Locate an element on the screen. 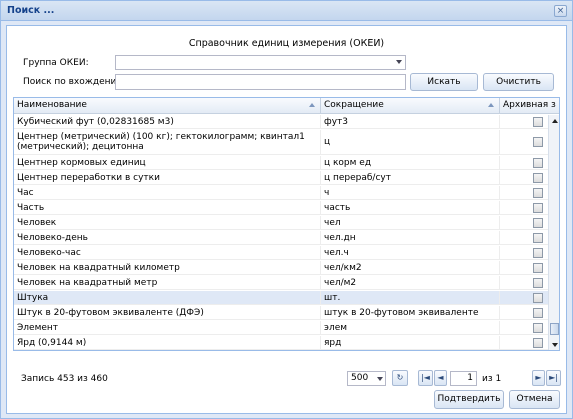 This screenshot has width=573, height=419. table-row: Ярд (0,9144 м) ярд is located at coordinates (281, 343).